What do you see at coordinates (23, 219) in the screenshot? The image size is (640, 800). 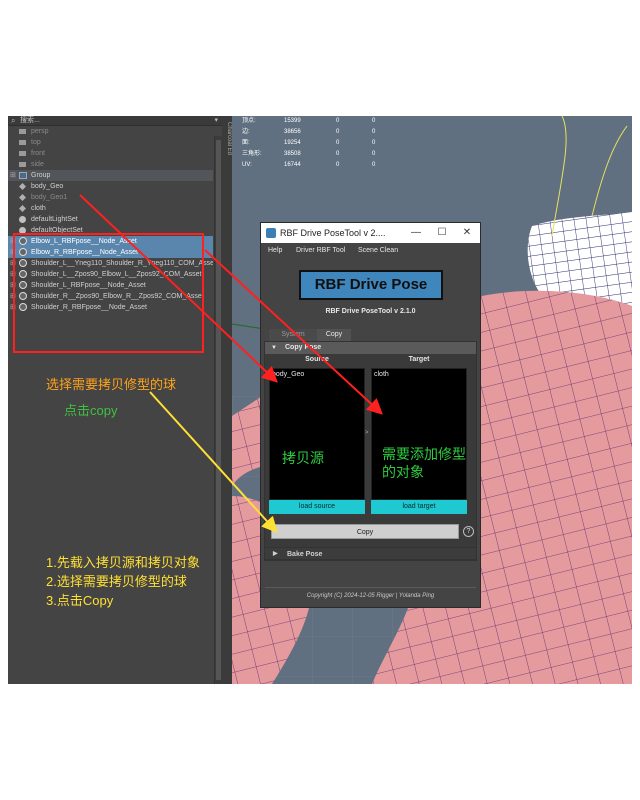 I see `set-icon` at bounding box center [23, 219].